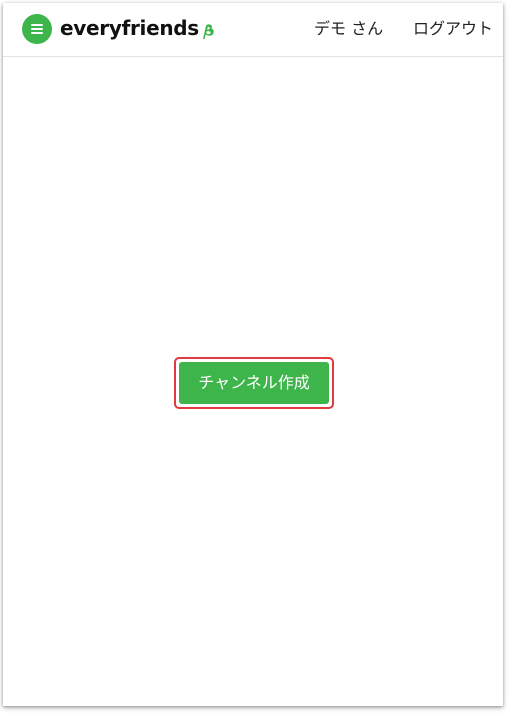 This screenshot has width=508, height=715. I want to click on logout-link: ログアウト, so click(453, 29).